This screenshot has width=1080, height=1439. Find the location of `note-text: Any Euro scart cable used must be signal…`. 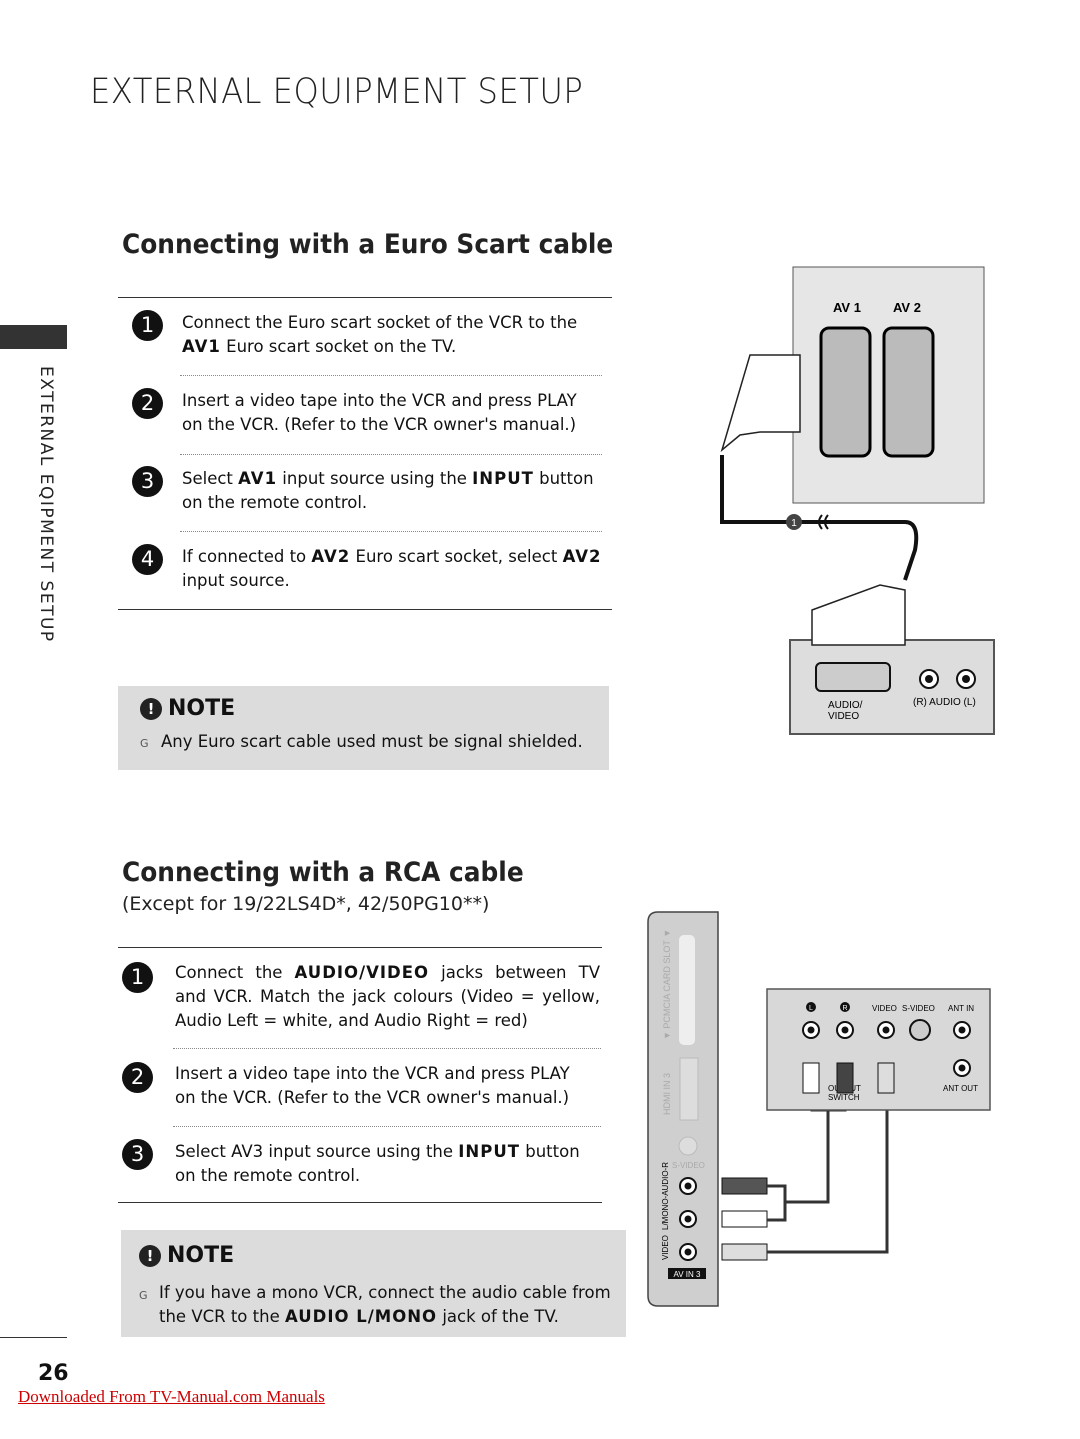

note-text: Any Euro scart cable used must be signal… is located at coordinates (372, 741).